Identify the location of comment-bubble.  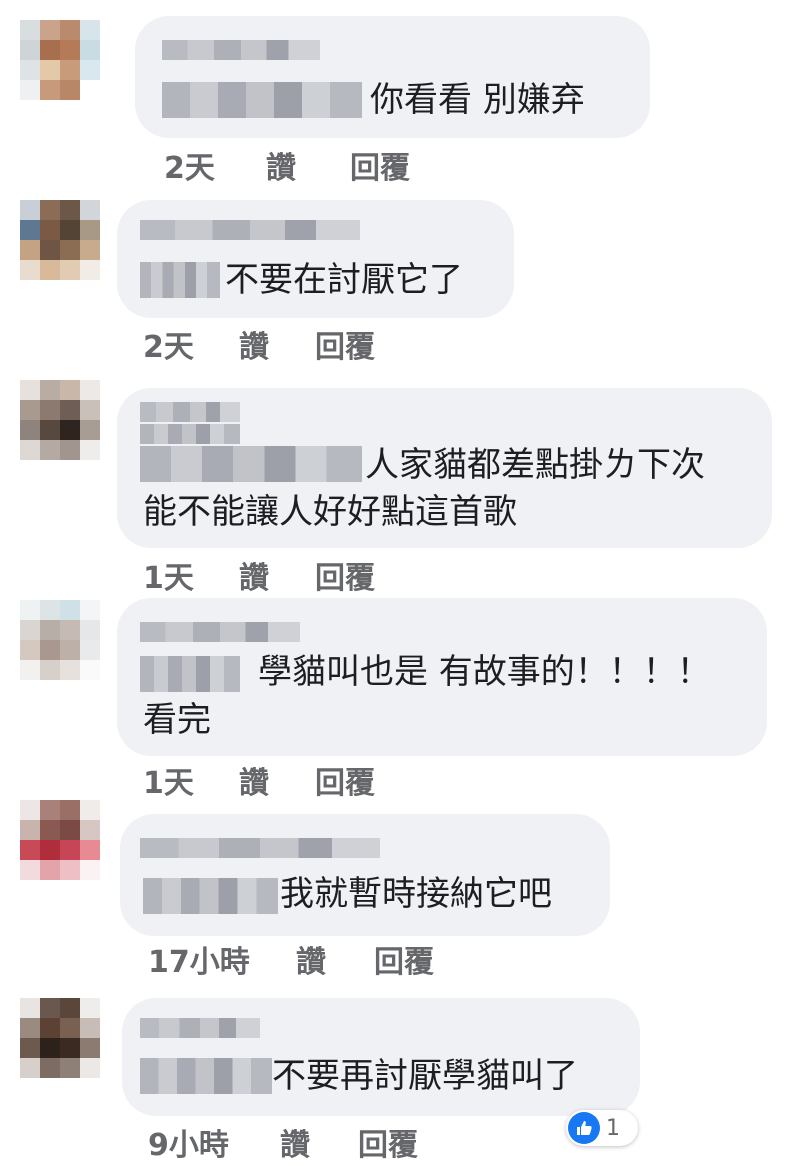
(315, 259).